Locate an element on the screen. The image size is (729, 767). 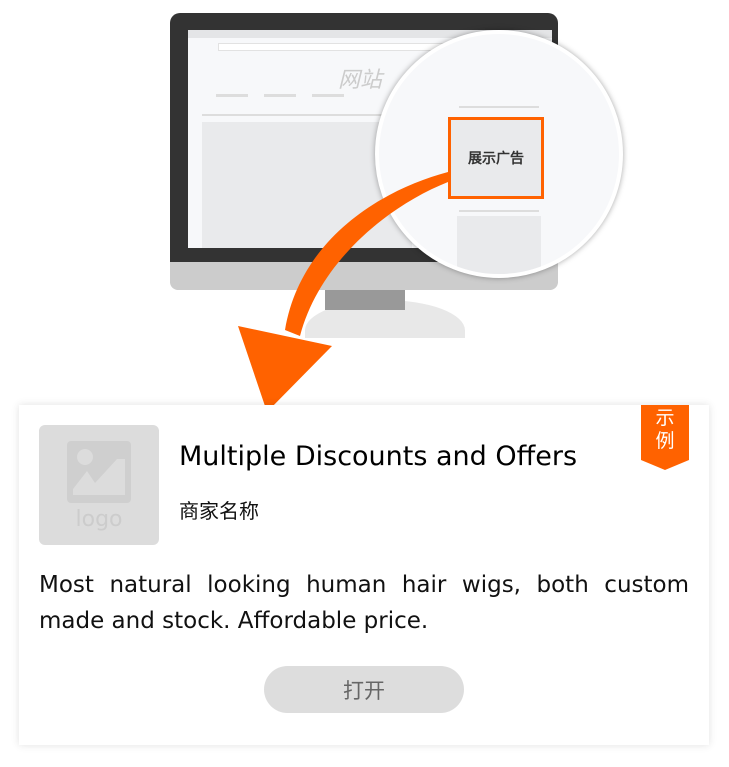
merchant-name: 商家名称 is located at coordinates (219, 511).